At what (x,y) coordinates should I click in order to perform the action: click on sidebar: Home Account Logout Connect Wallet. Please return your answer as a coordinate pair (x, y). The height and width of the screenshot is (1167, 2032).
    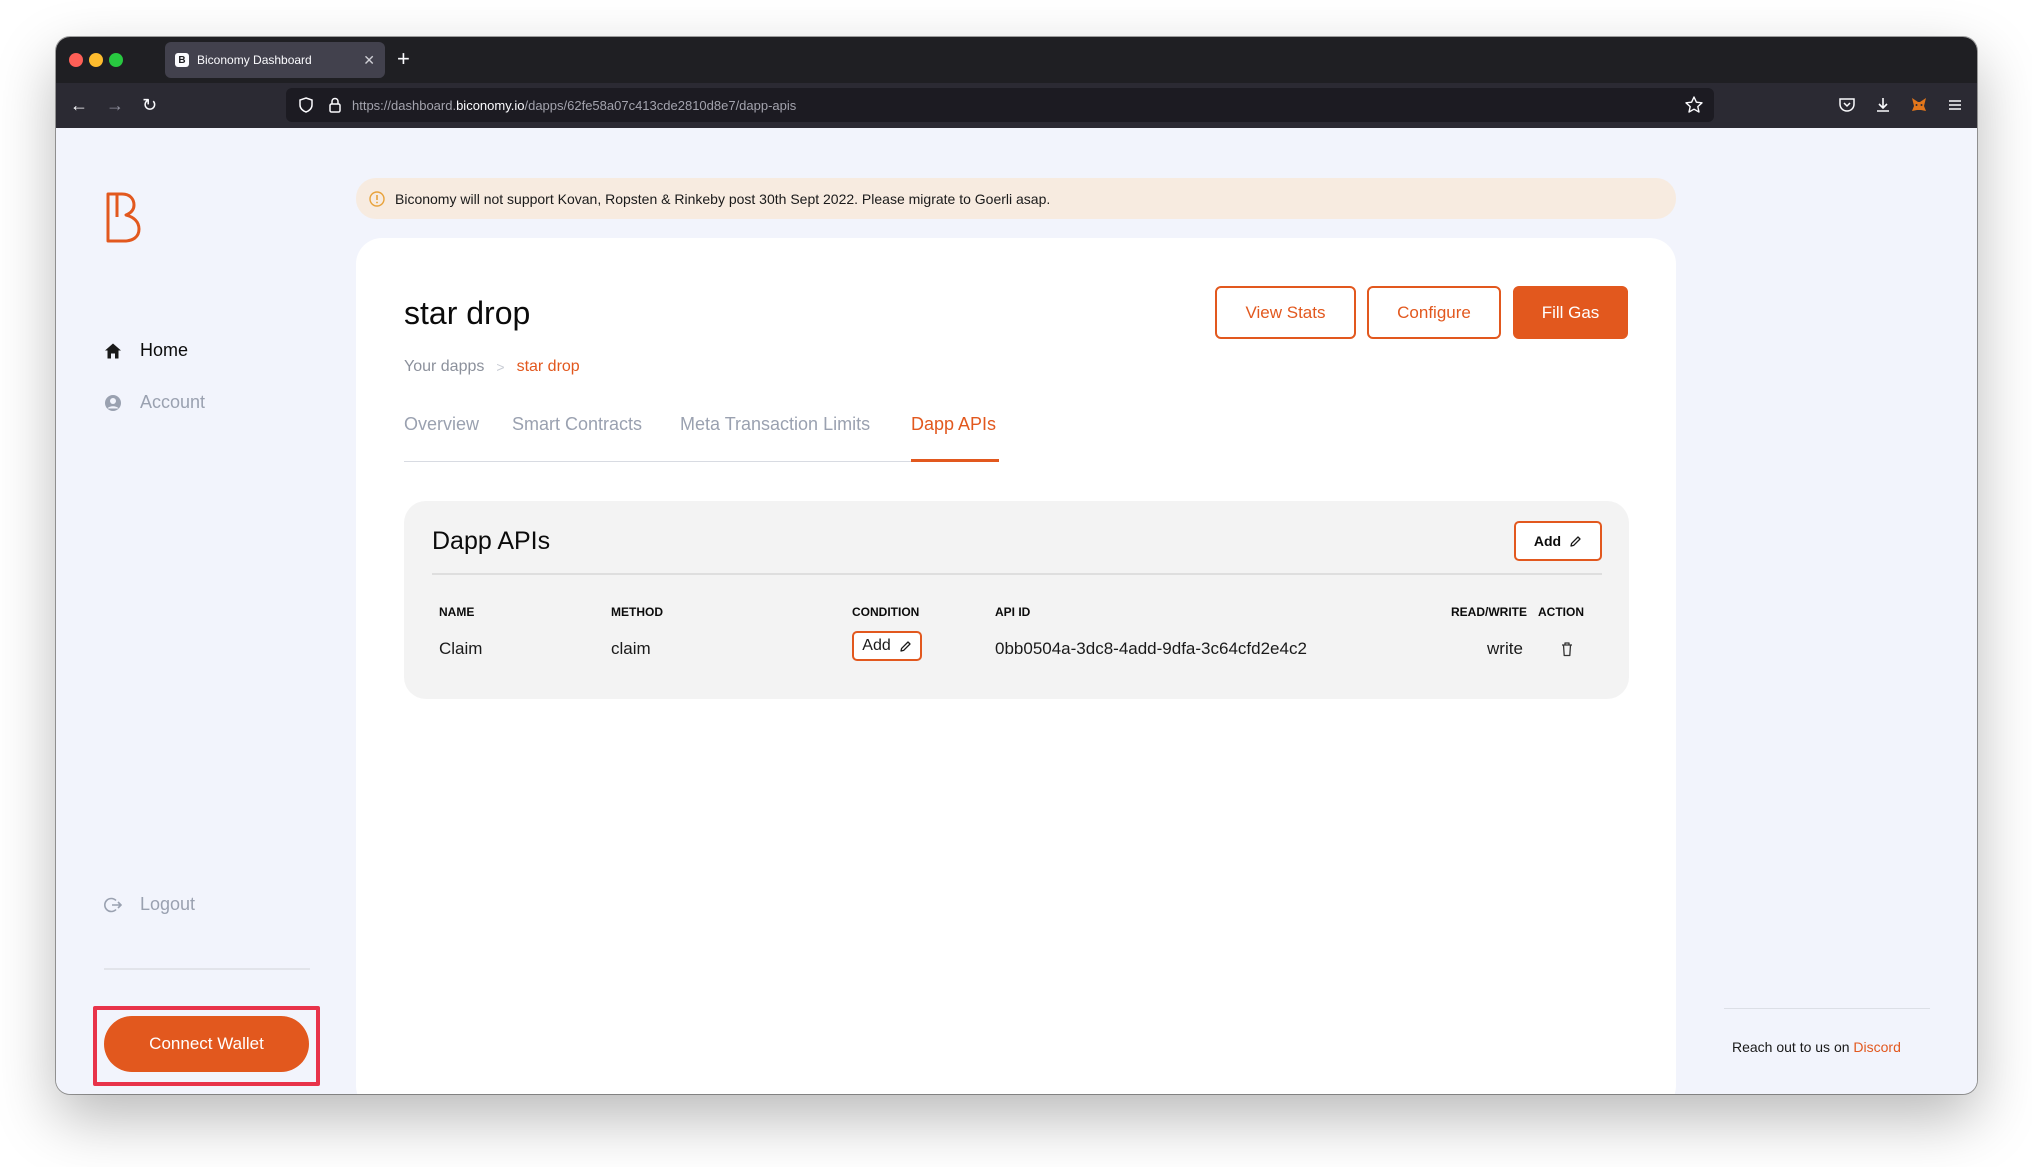
    Looking at the image, I should click on (201, 611).